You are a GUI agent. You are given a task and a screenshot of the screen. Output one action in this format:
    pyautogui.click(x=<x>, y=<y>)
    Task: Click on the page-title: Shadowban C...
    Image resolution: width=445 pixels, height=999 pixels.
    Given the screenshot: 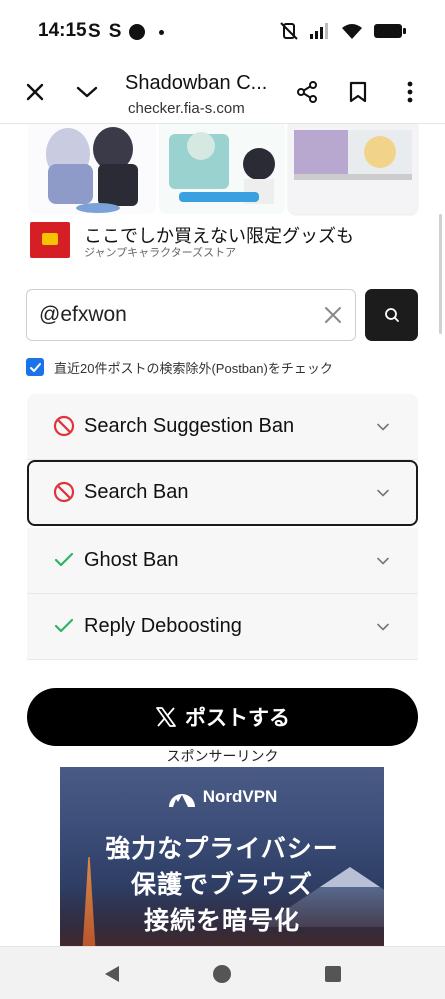 What is the action you would take?
    pyautogui.click(x=196, y=83)
    